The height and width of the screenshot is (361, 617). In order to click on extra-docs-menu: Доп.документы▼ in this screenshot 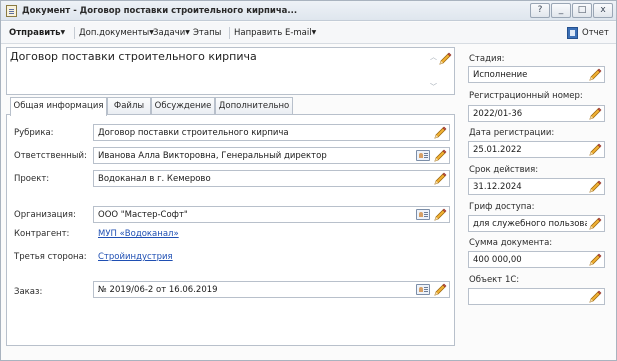, I will do `click(116, 33)`.